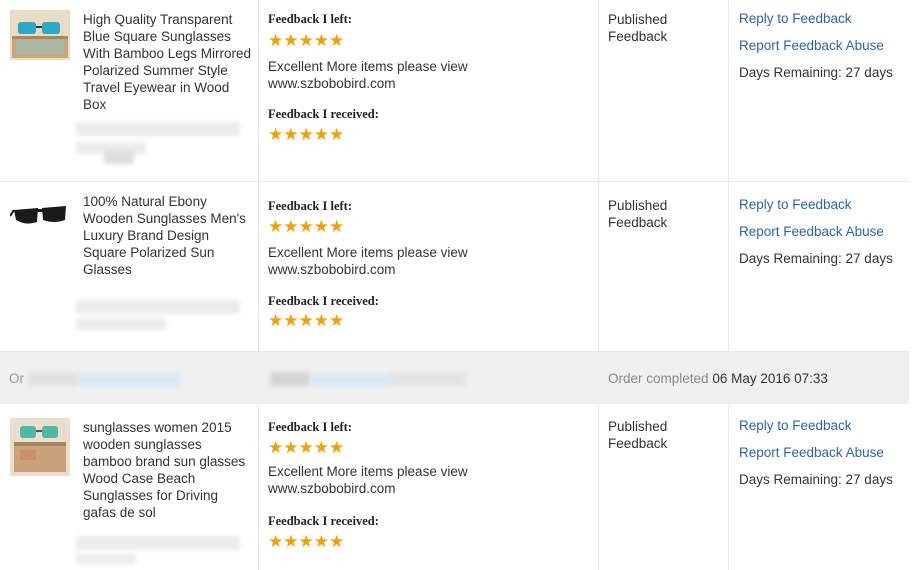  I want to click on order-id-prefix: Or, so click(16, 378).